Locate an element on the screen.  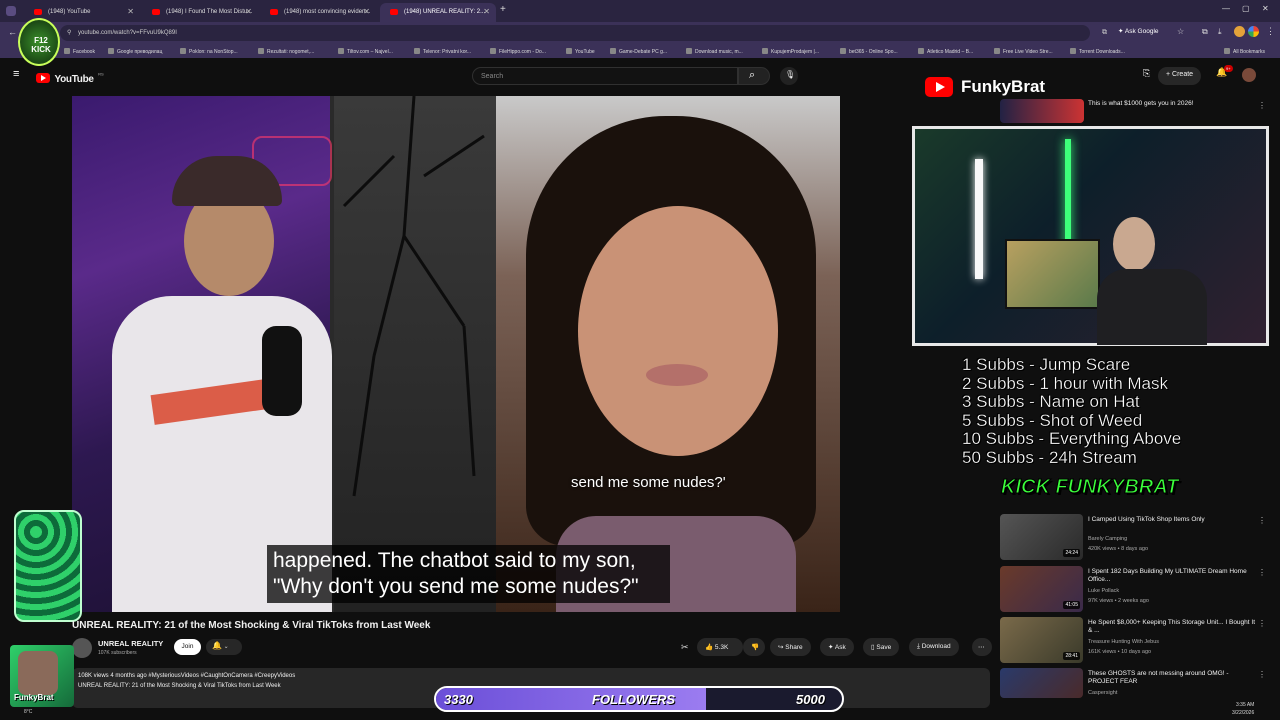
all-bookmarks: All Bookmarks is located at coordinates (1244, 51).